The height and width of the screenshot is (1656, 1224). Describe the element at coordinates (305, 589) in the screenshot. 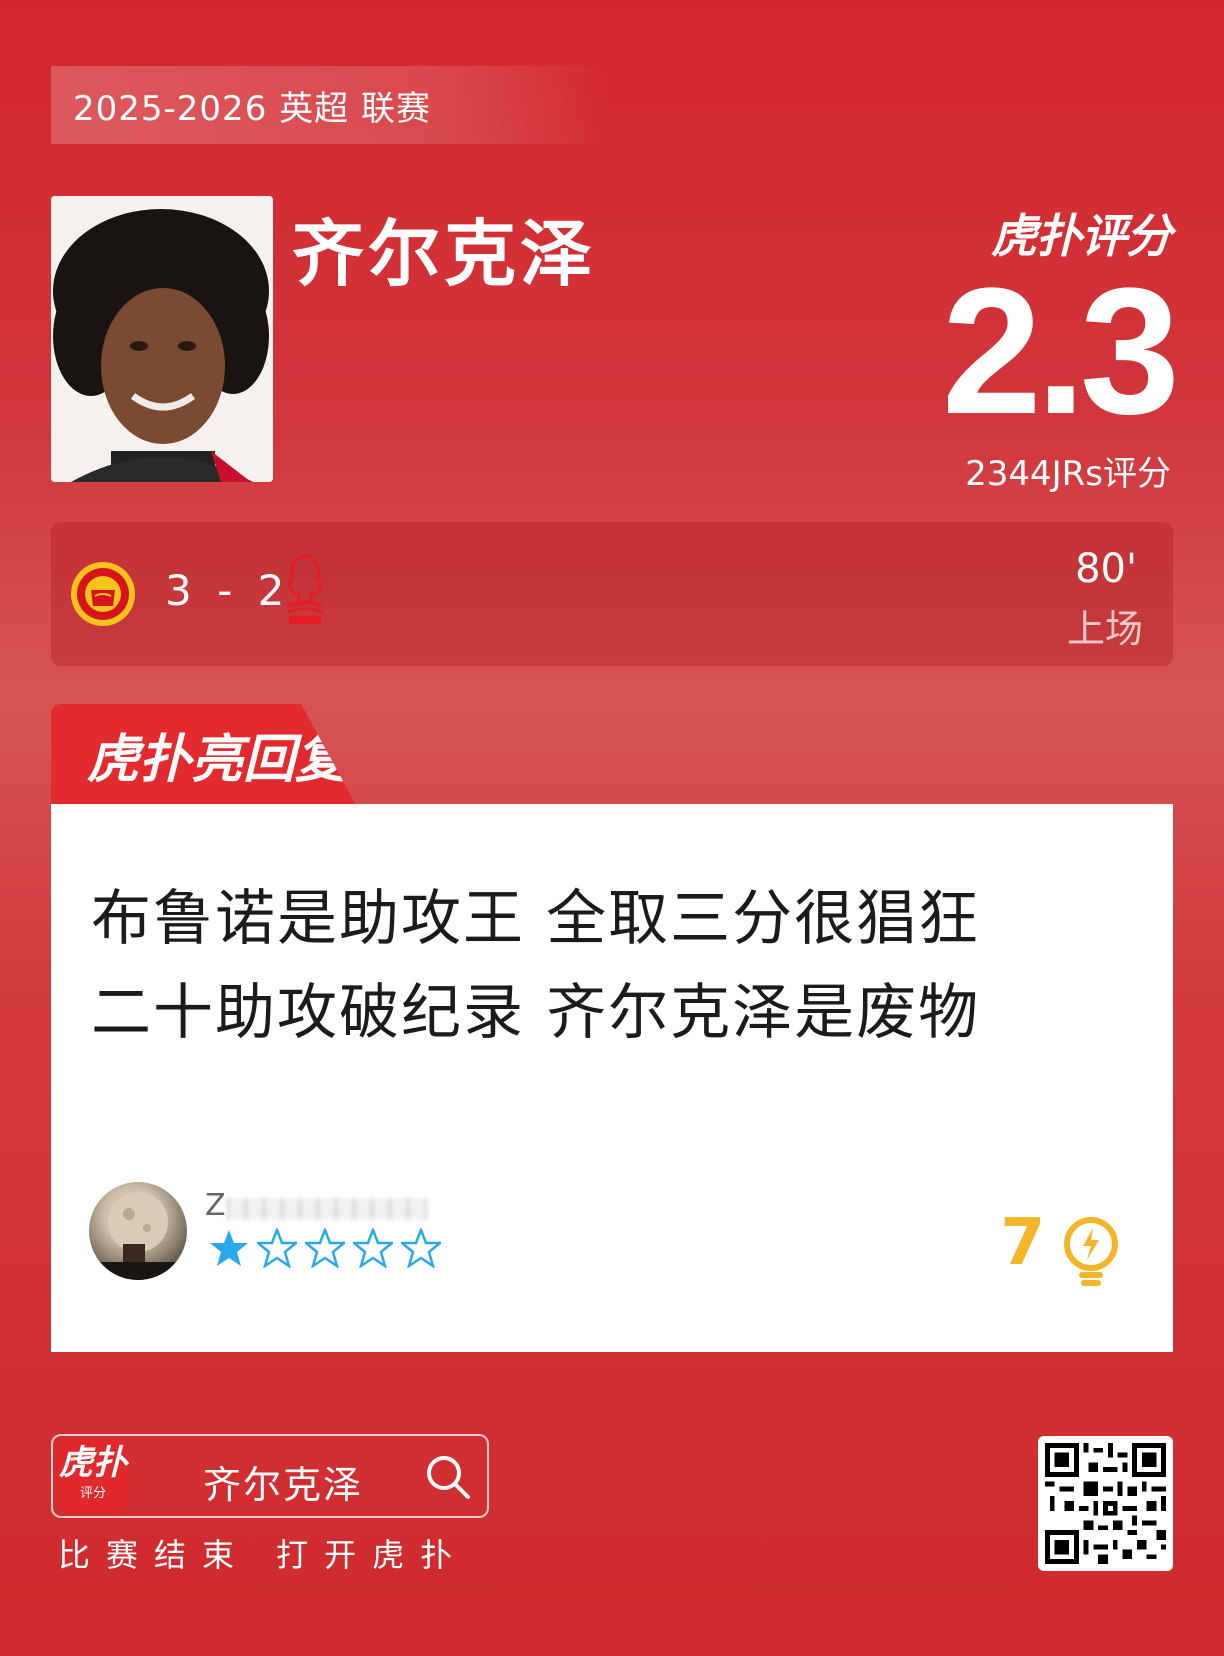

I see `nottingham-forest-crest-icon` at that location.